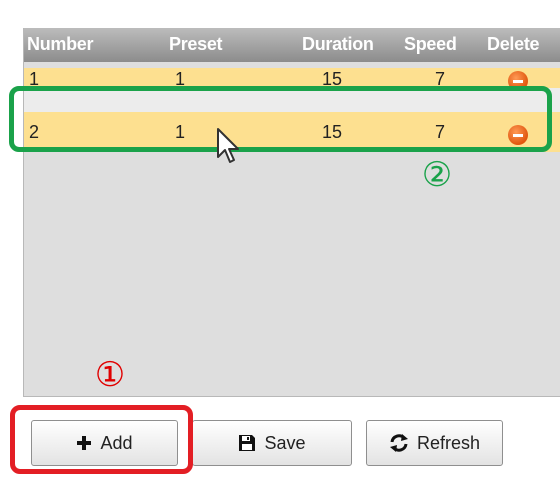 The width and height of the screenshot is (560, 477). Describe the element at coordinates (60, 44) in the screenshot. I see `header-number: Number` at that location.